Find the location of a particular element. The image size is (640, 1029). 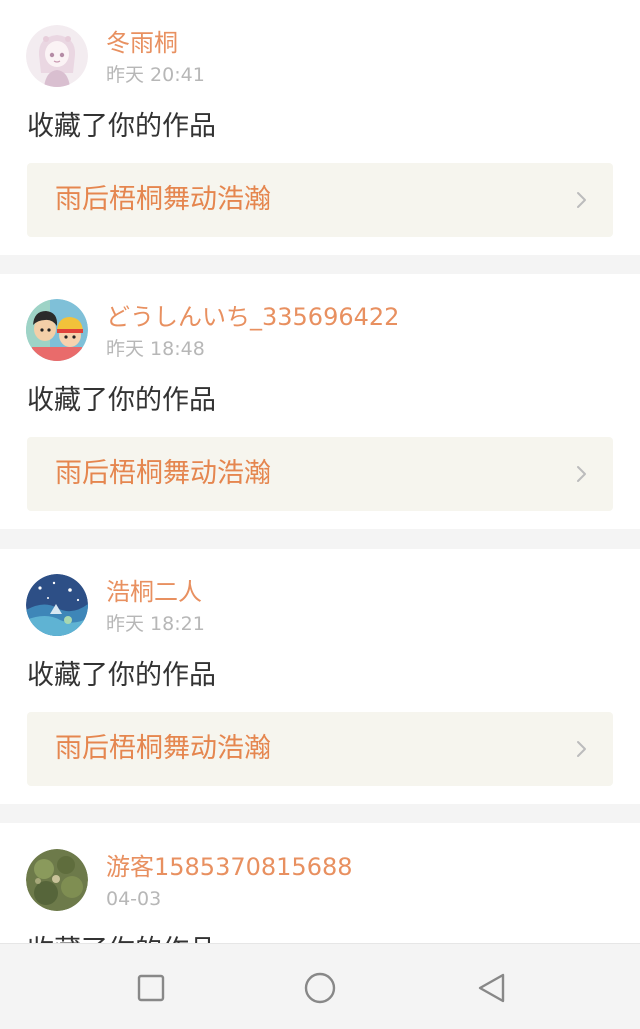

timestamp: 昨天 18:21 is located at coordinates (155, 624).